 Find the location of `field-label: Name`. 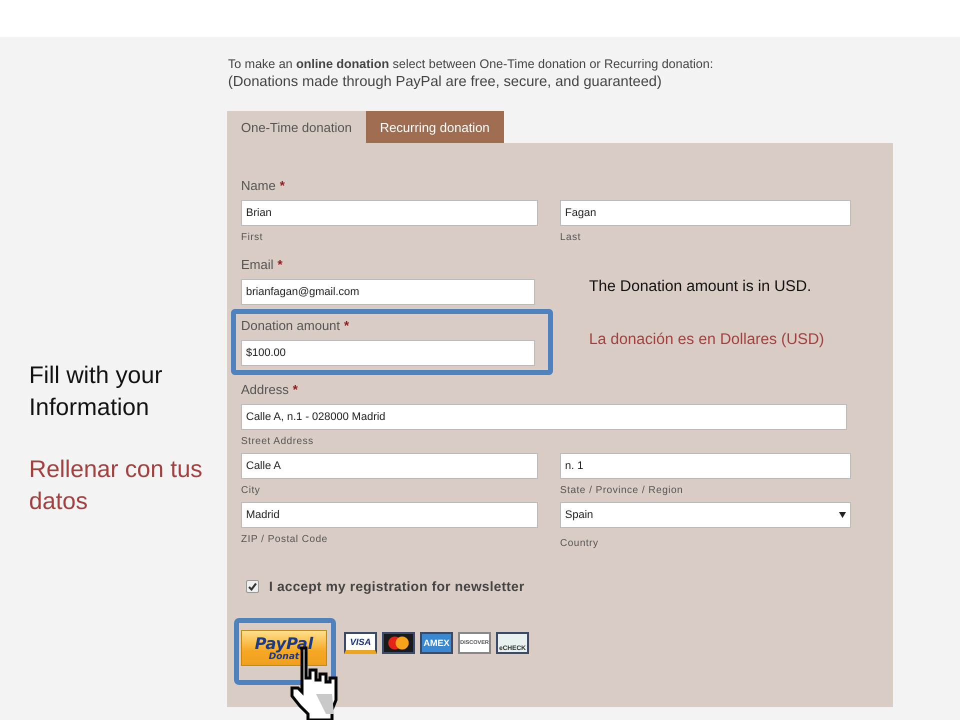

field-label: Name is located at coordinates (258, 186).